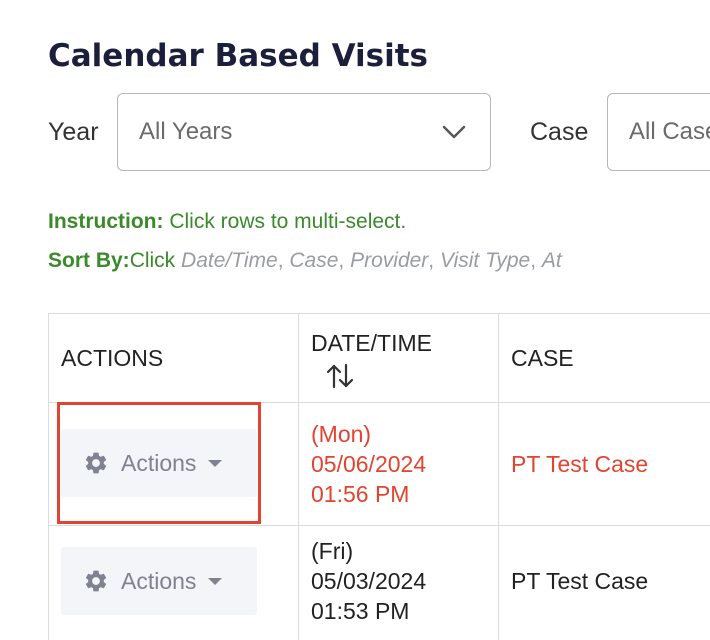 The height and width of the screenshot is (640, 710). Describe the element at coordinates (371, 343) in the screenshot. I see `column-header-date-time: DATE/TIME` at that location.